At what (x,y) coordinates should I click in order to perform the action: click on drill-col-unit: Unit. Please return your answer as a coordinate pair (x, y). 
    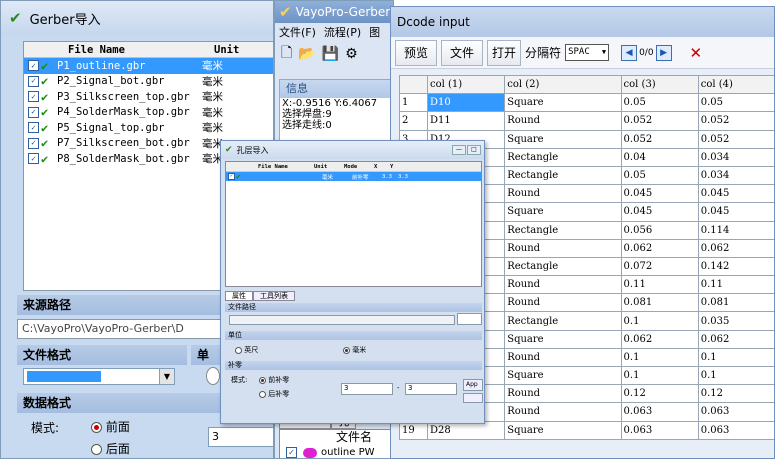
    Looking at the image, I should click on (329, 167).